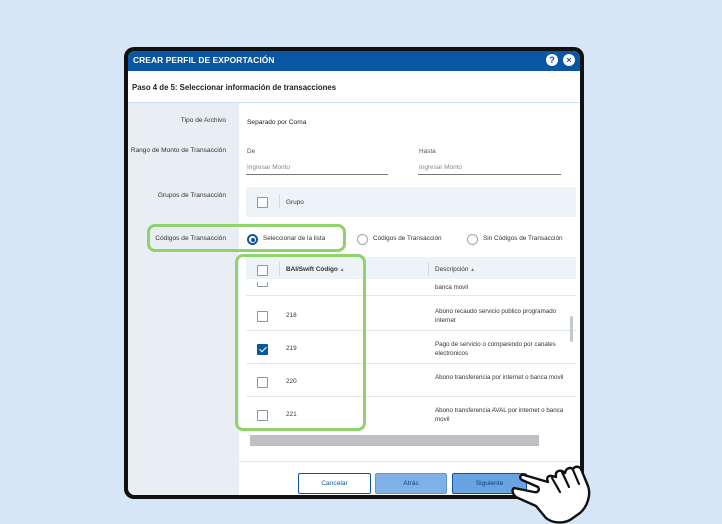 Image resolution: width=722 pixels, height=524 pixels. What do you see at coordinates (252, 239) in the screenshot?
I see `radio-select-from-list` at bounding box center [252, 239].